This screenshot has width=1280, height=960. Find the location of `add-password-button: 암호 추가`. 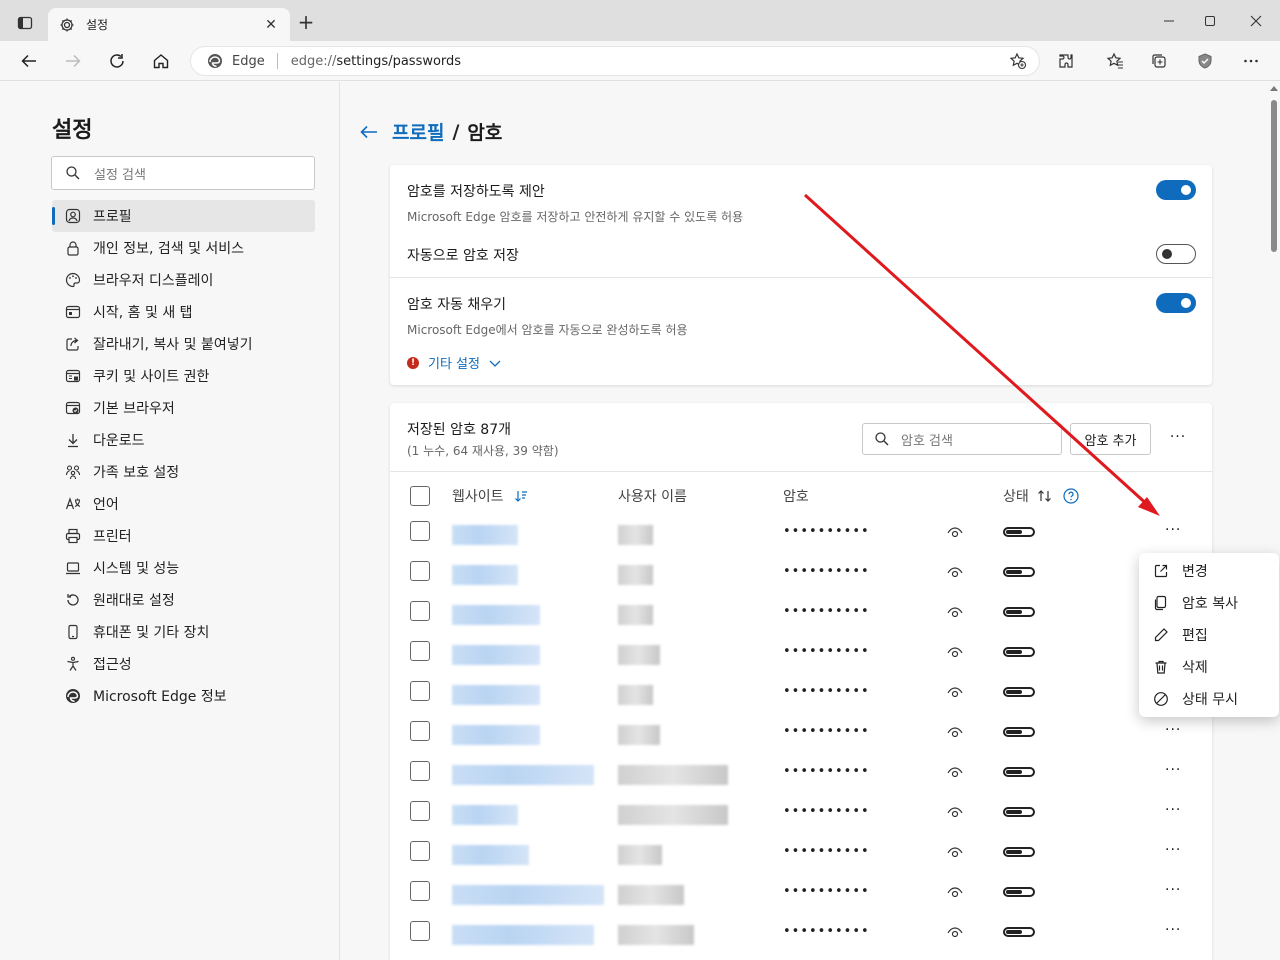

add-password-button: 암호 추가 is located at coordinates (1110, 439).